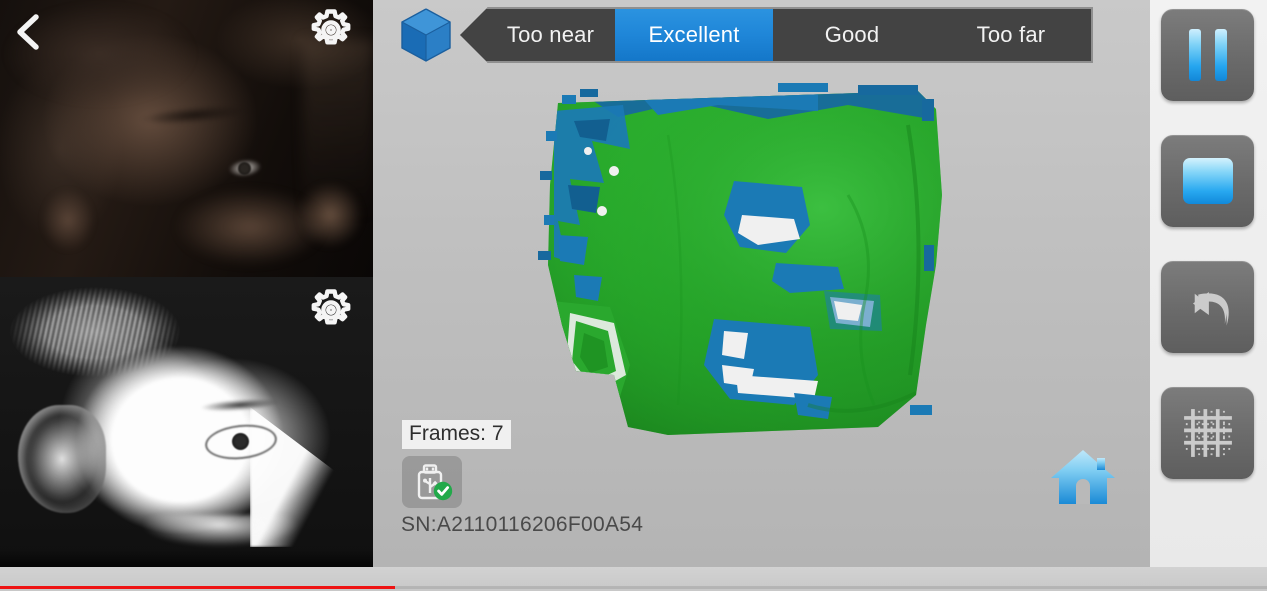 This screenshot has height=591, width=1267. I want to click on serial-number-label: SN:A2110116206F00A54, so click(522, 524).